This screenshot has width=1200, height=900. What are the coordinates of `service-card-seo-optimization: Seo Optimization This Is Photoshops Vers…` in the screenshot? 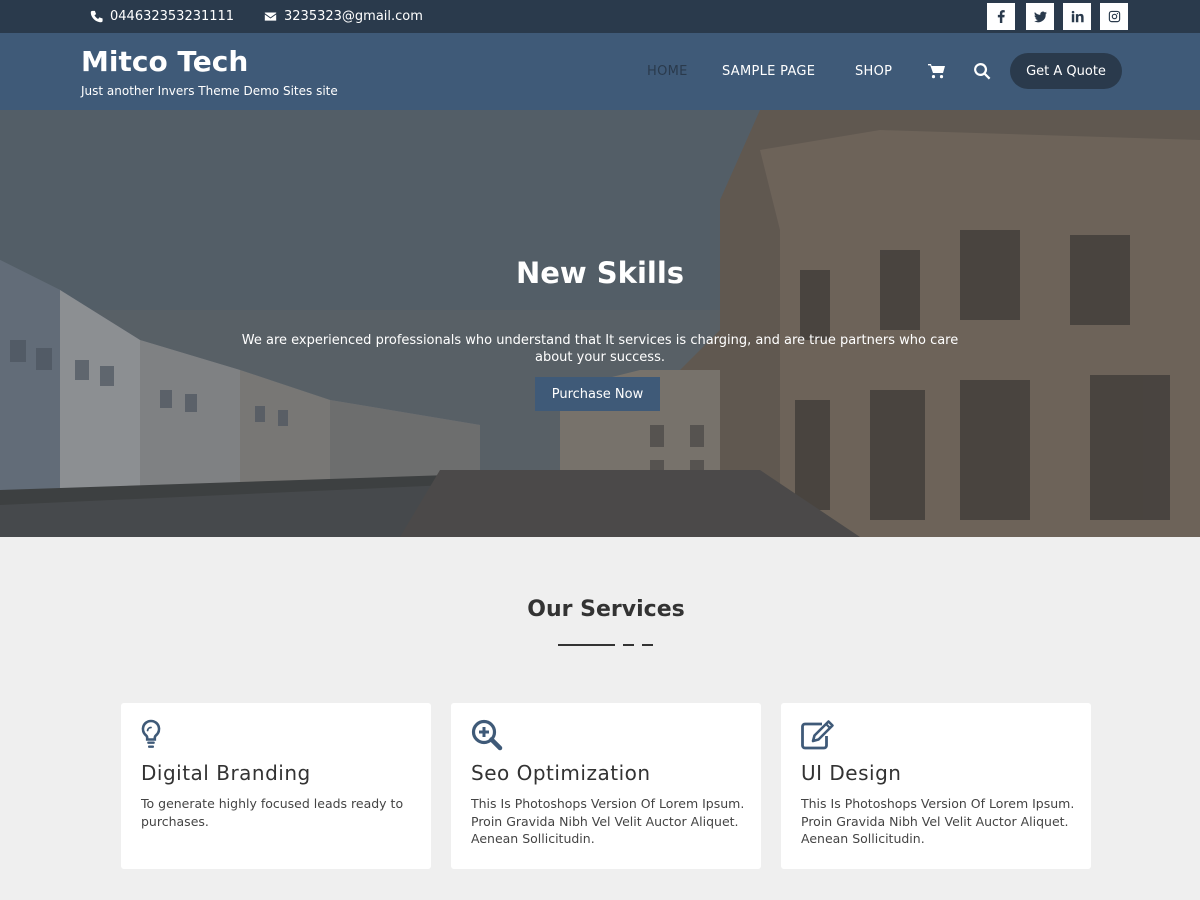 It's located at (606, 786).